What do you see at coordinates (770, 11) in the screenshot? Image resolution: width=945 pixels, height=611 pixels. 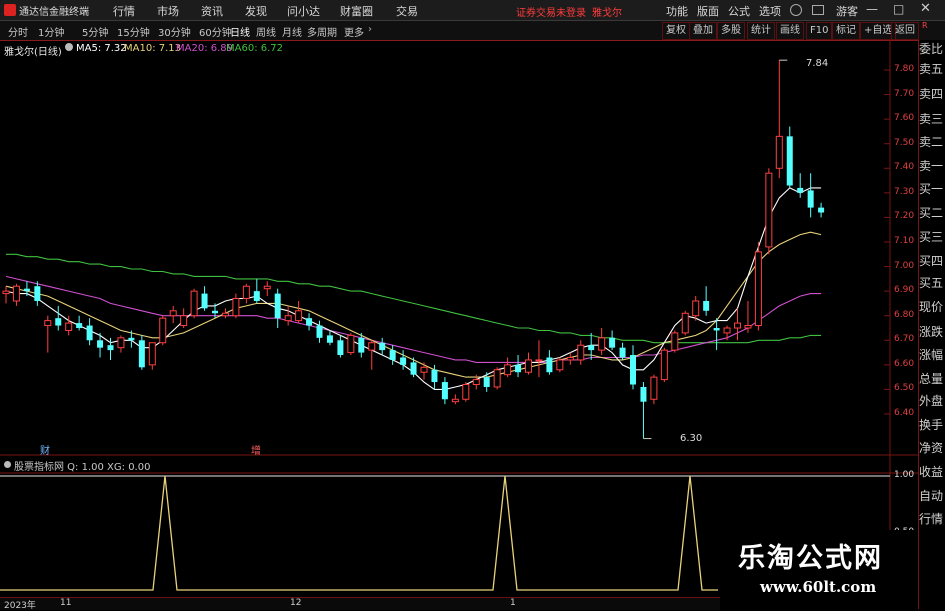 I see `menu-xuanxiang: 选项` at bounding box center [770, 11].